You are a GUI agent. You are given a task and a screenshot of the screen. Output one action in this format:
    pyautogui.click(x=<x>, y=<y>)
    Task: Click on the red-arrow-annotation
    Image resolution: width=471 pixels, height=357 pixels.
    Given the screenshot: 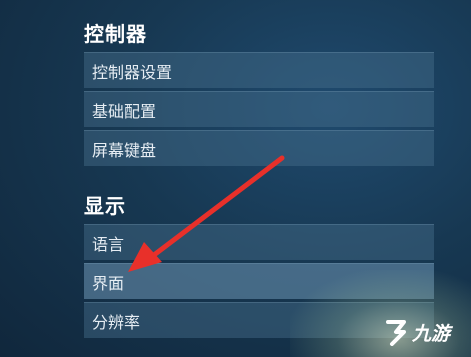 What is the action you would take?
    pyautogui.click(x=206, y=213)
    